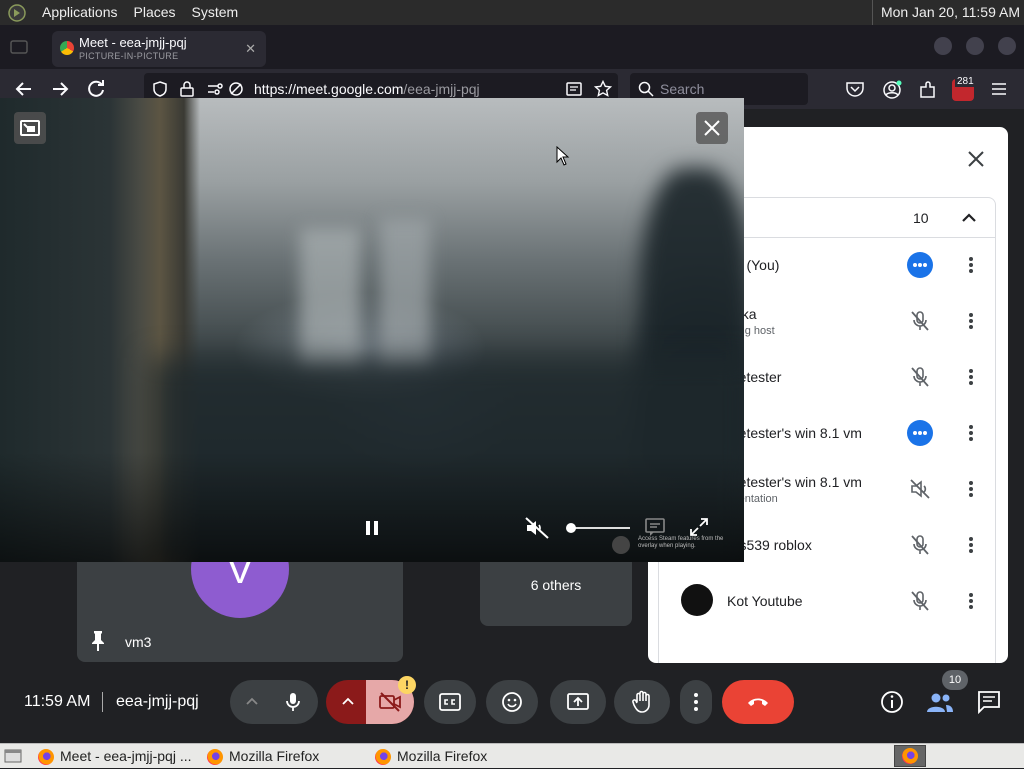  What do you see at coordinates (215, 12) in the screenshot?
I see `system-menu: System` at bounding box center [215, 12].